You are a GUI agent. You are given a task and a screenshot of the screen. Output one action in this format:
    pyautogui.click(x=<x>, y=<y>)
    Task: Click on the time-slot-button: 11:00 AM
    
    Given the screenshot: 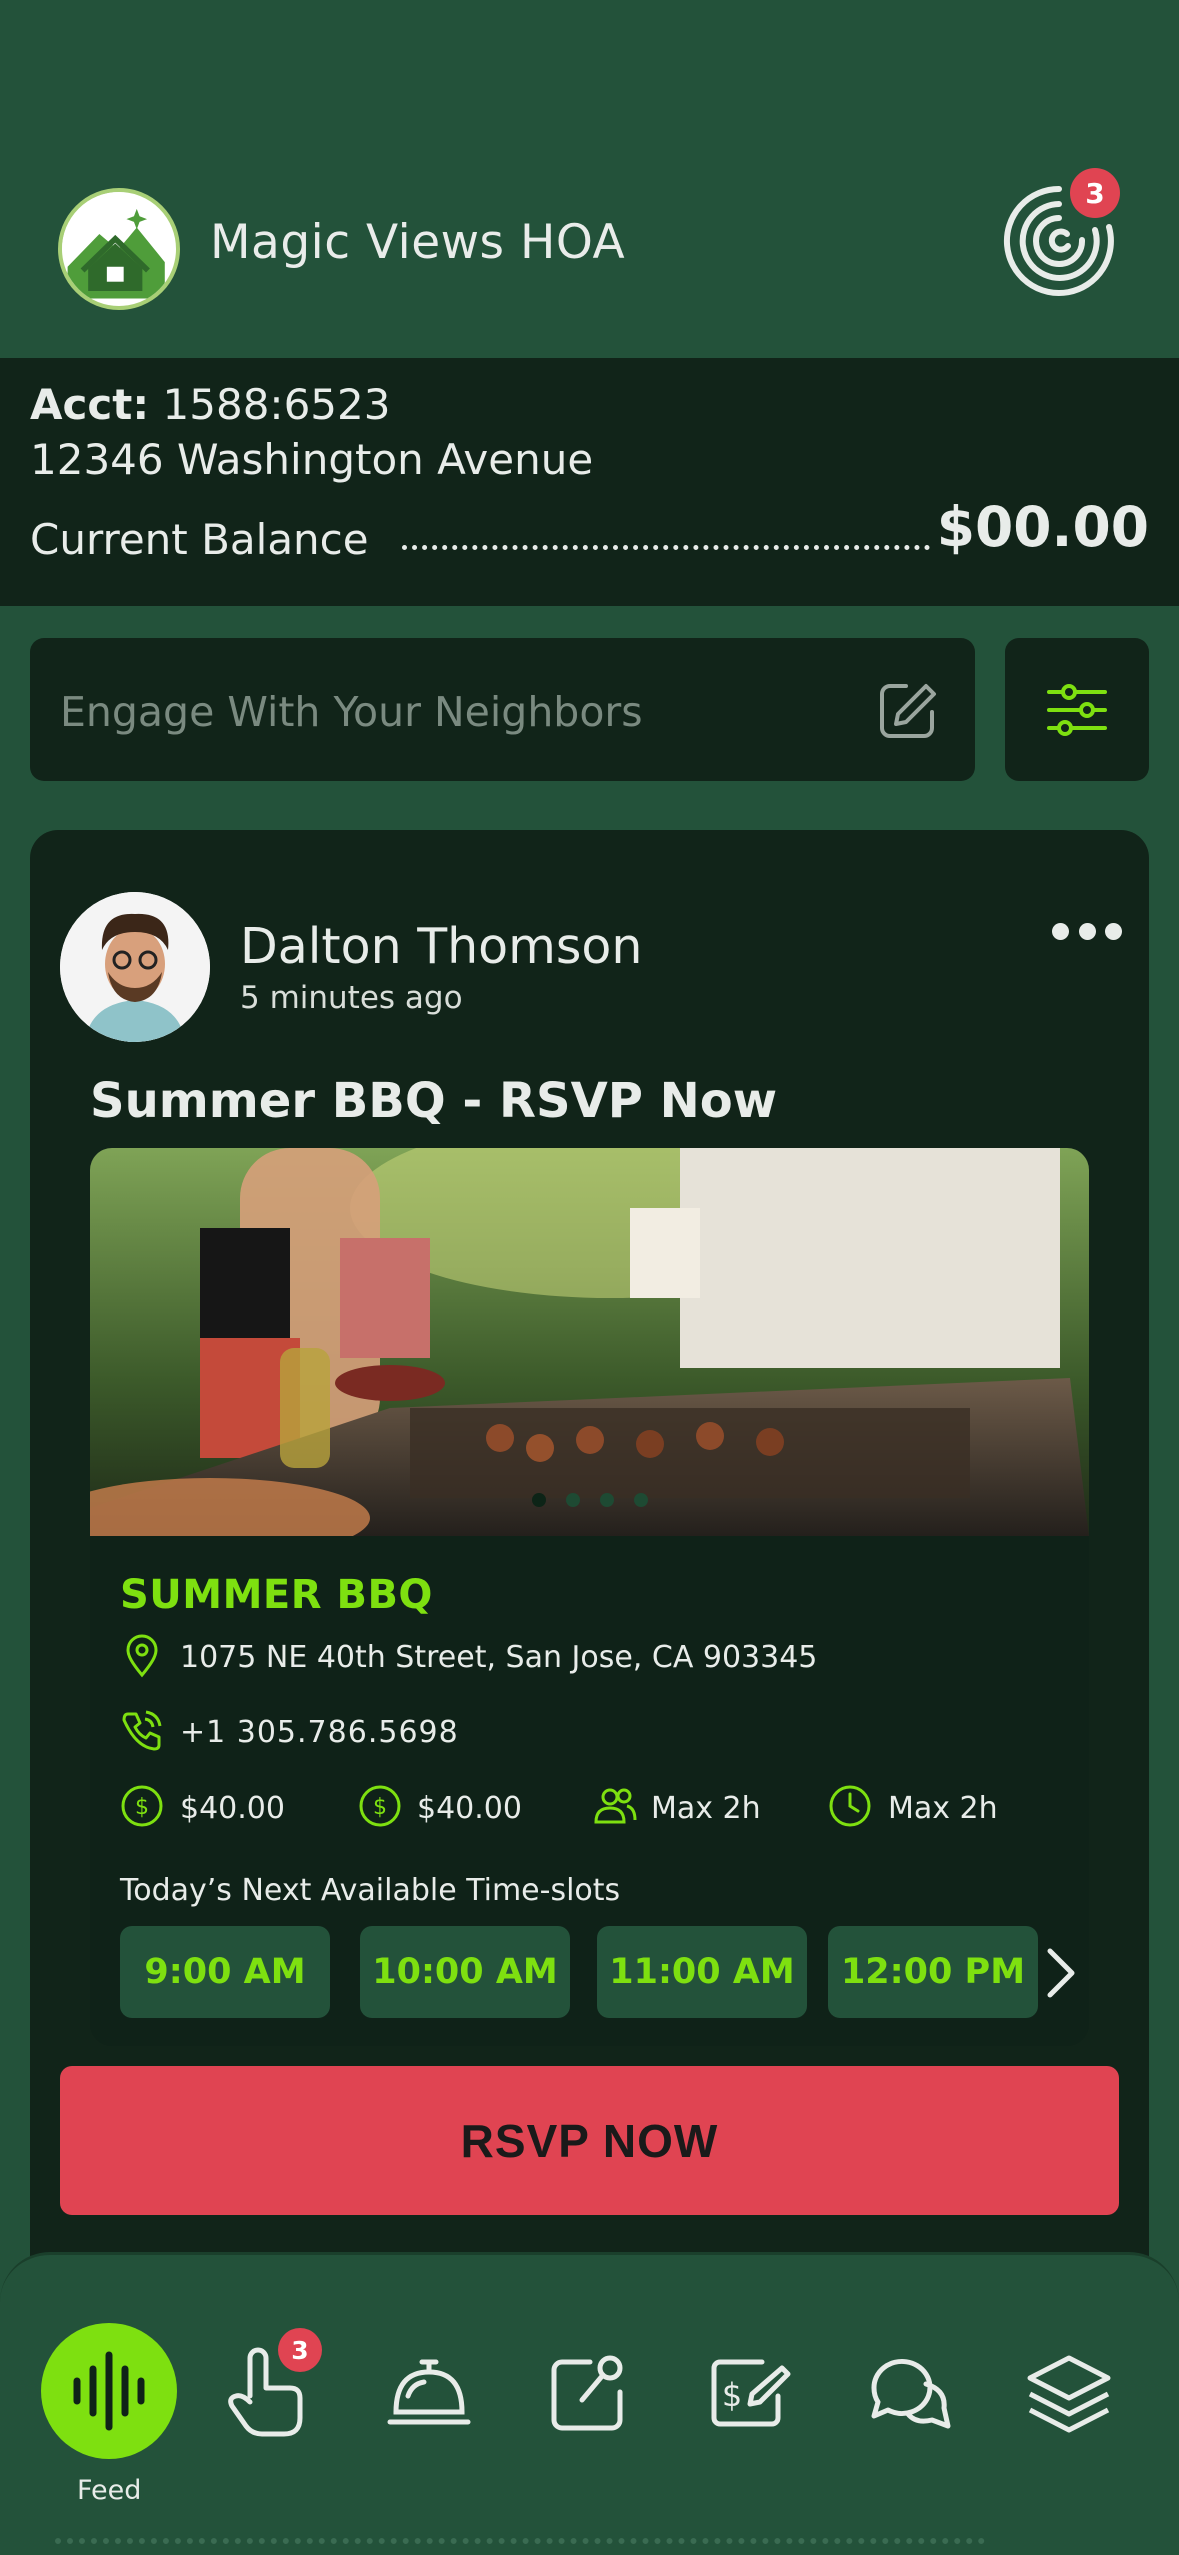 What is the action you would take?
    pyautogui.click(x=702, y=1972)
    